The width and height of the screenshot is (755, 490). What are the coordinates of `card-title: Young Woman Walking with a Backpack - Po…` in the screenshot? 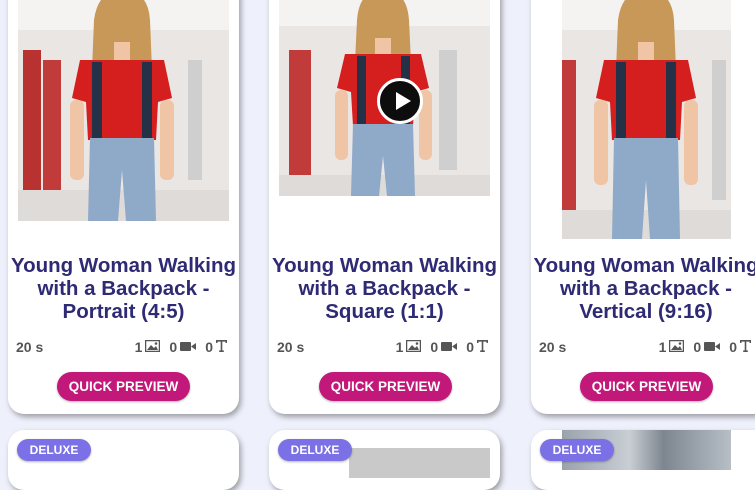 It's located at (123, 288).